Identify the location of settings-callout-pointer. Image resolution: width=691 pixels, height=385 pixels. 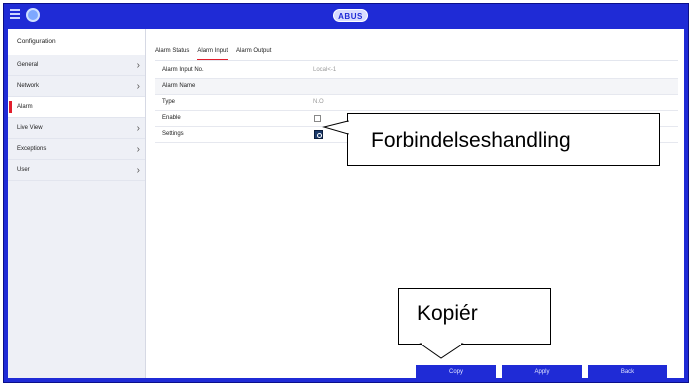
(335, 127).